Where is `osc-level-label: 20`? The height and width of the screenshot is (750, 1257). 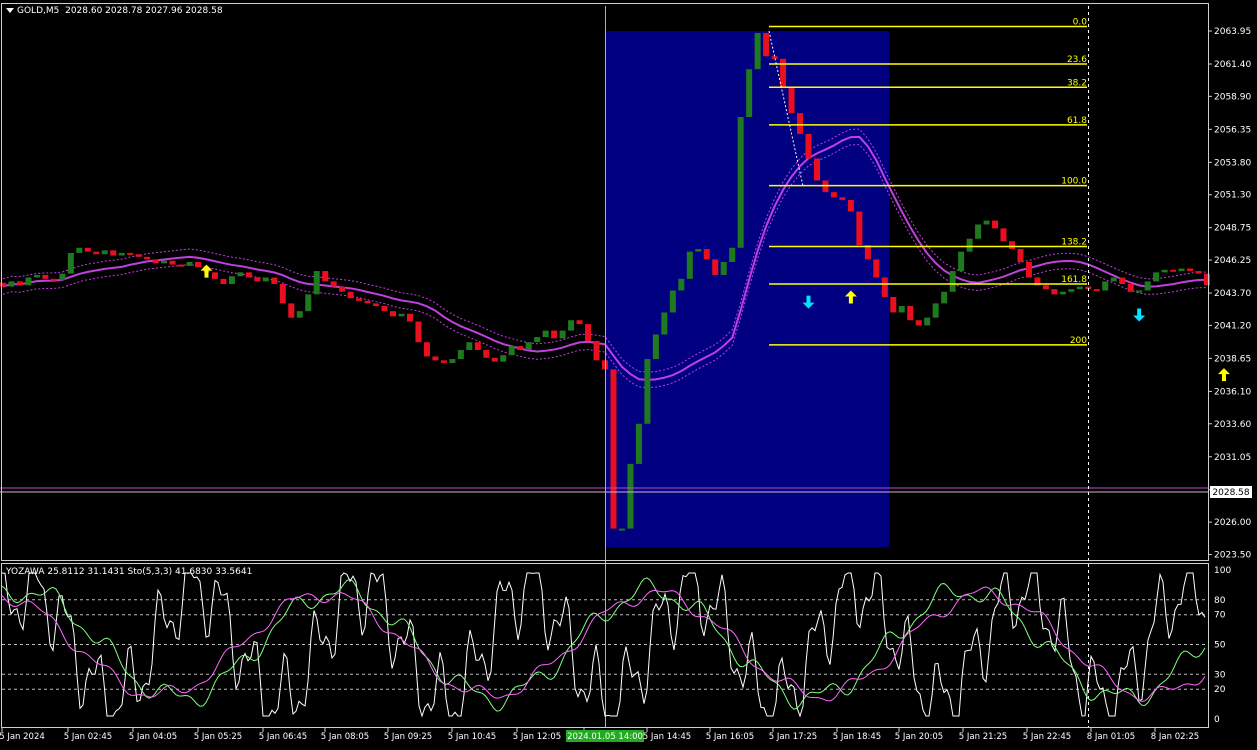
osc-level-label: 20 is located at coordinates (1220, 690).